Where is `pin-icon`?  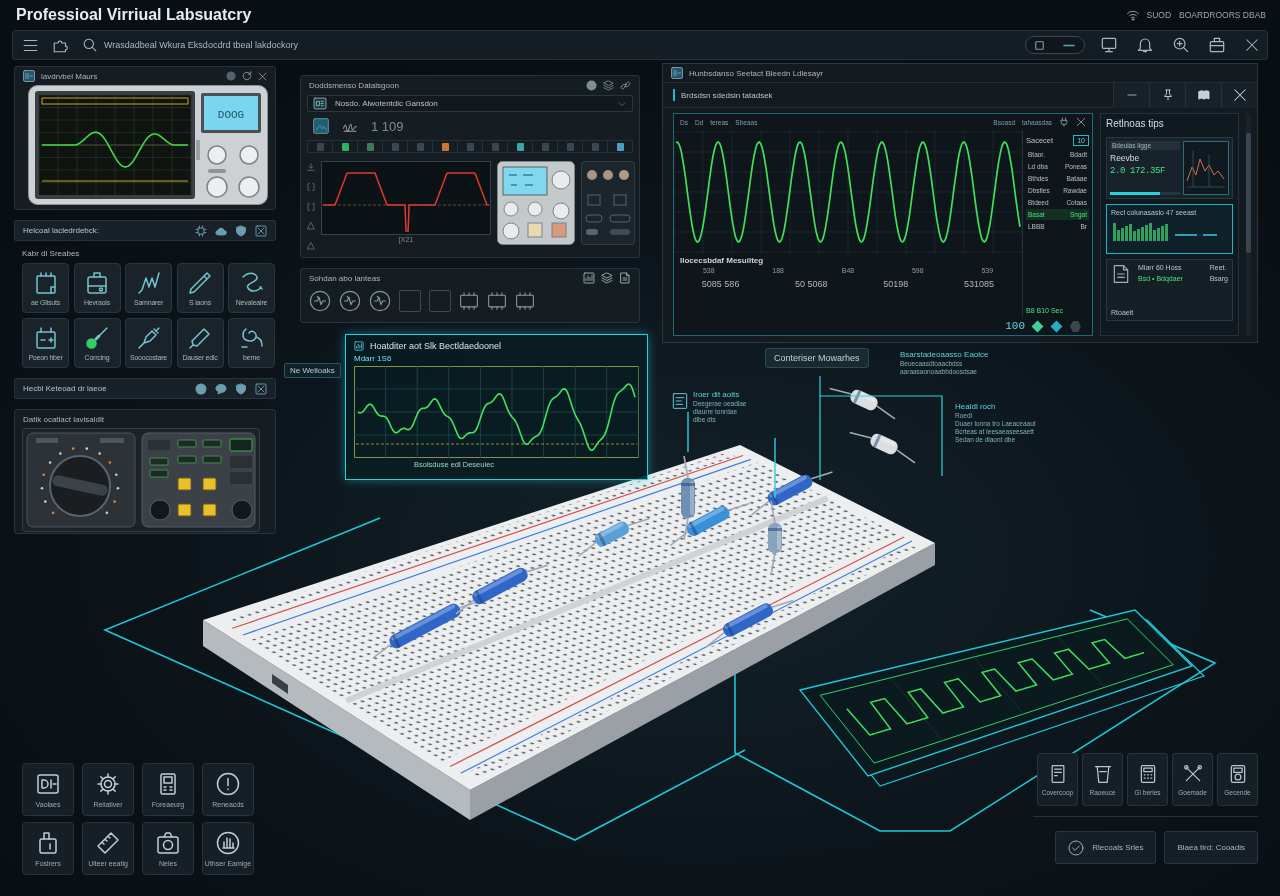
pin-icon is located at coordinates (1167, 95).